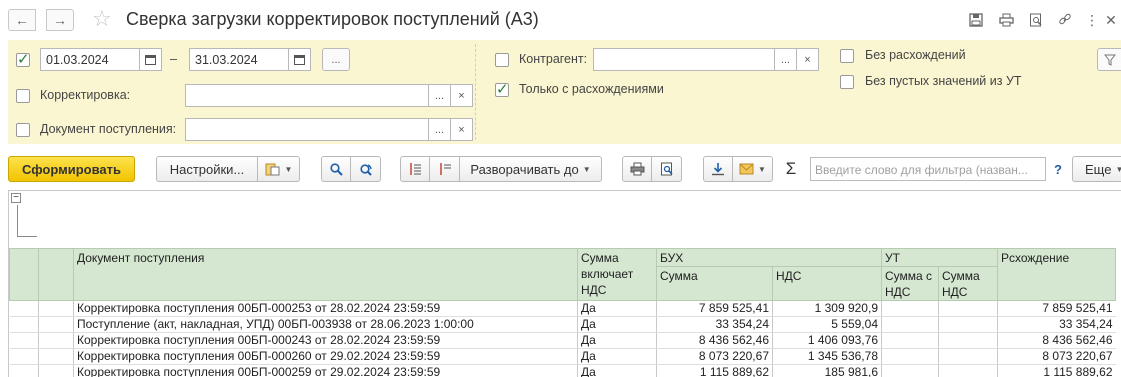 The height and width of the screenshot is (377, 1121). What do you see at coordinates (718, 169) in the screenshot?
I see `save-to-file-button` at bounding box center [718, 169].